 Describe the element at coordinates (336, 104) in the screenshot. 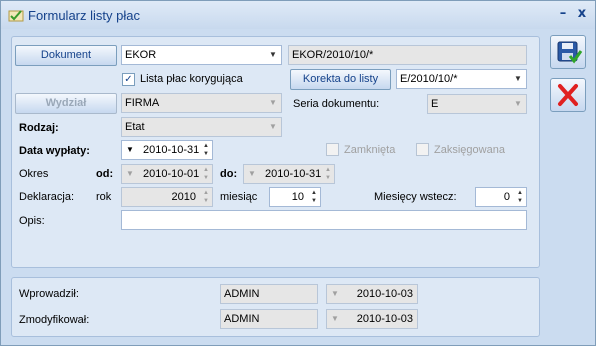

I see `seria-label: Seria dokumentu:` at that location.